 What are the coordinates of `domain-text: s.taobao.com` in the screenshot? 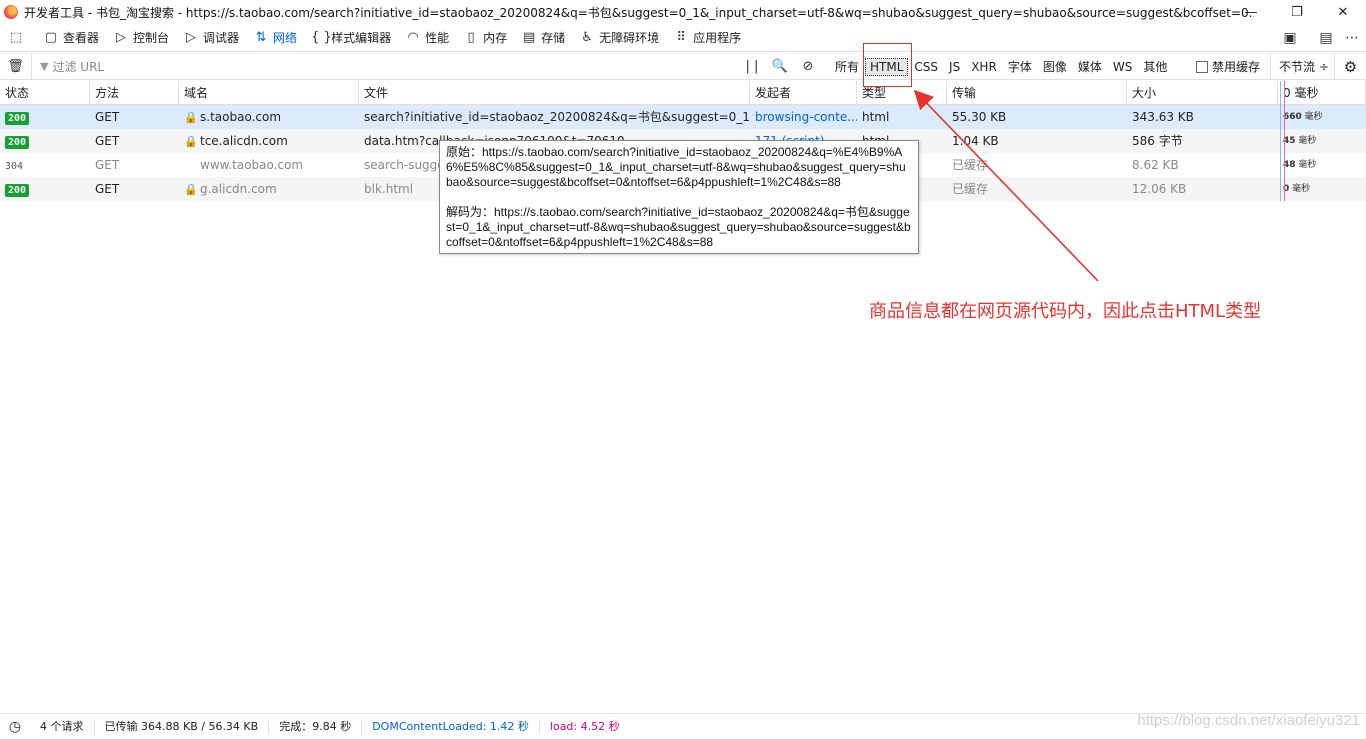 It's located at (241, 117).